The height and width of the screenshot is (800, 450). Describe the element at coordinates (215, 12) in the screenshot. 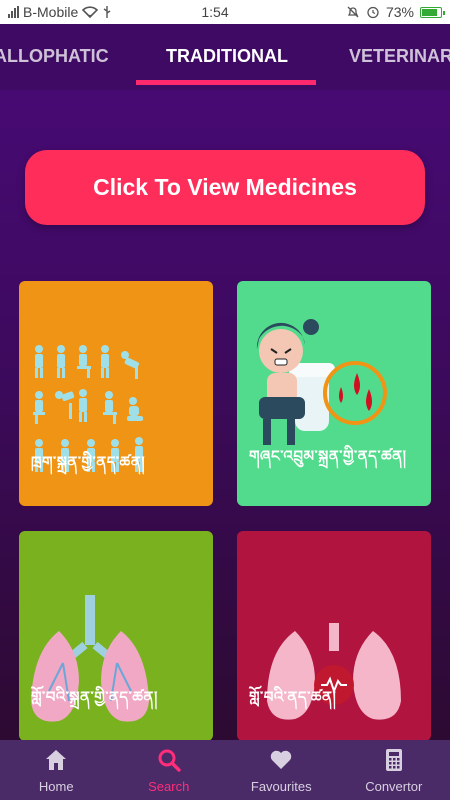

I see `clock: 1:54` at that location.